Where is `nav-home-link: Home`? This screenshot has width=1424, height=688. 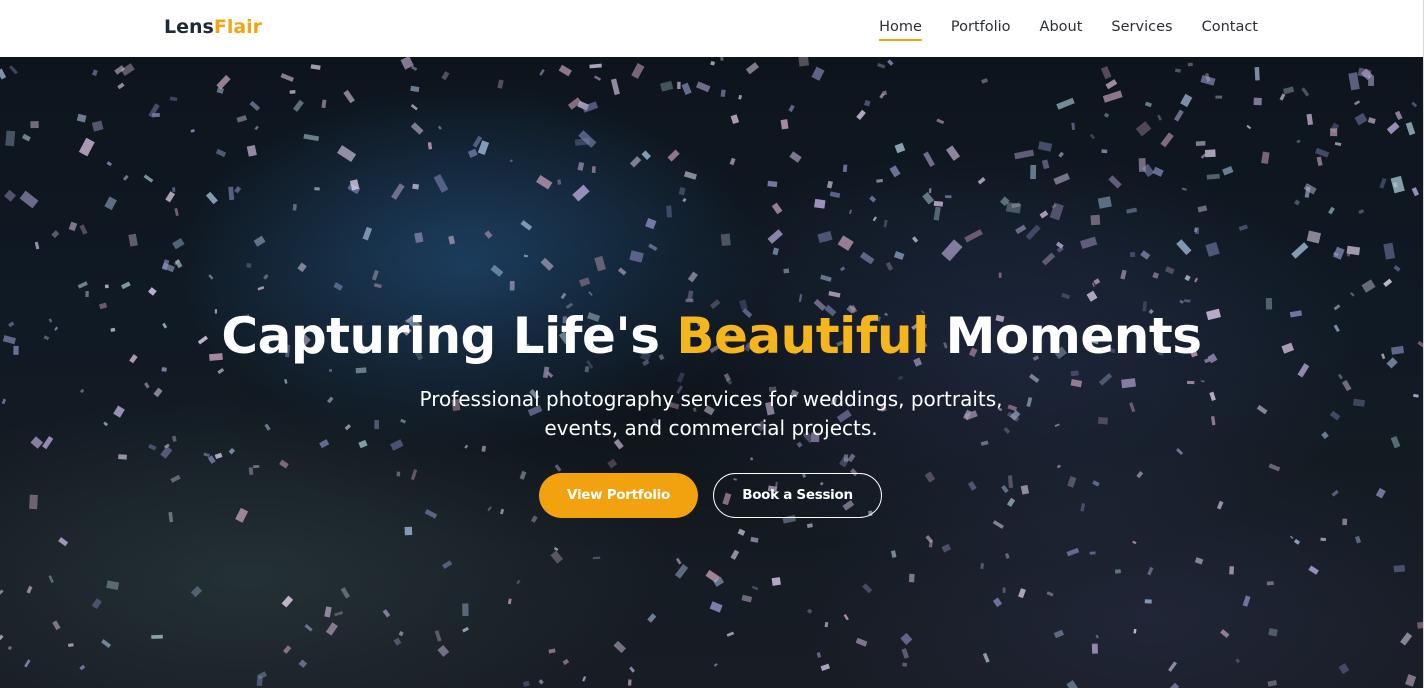
nav-home-link: Home is located at coordinates (901, 29).